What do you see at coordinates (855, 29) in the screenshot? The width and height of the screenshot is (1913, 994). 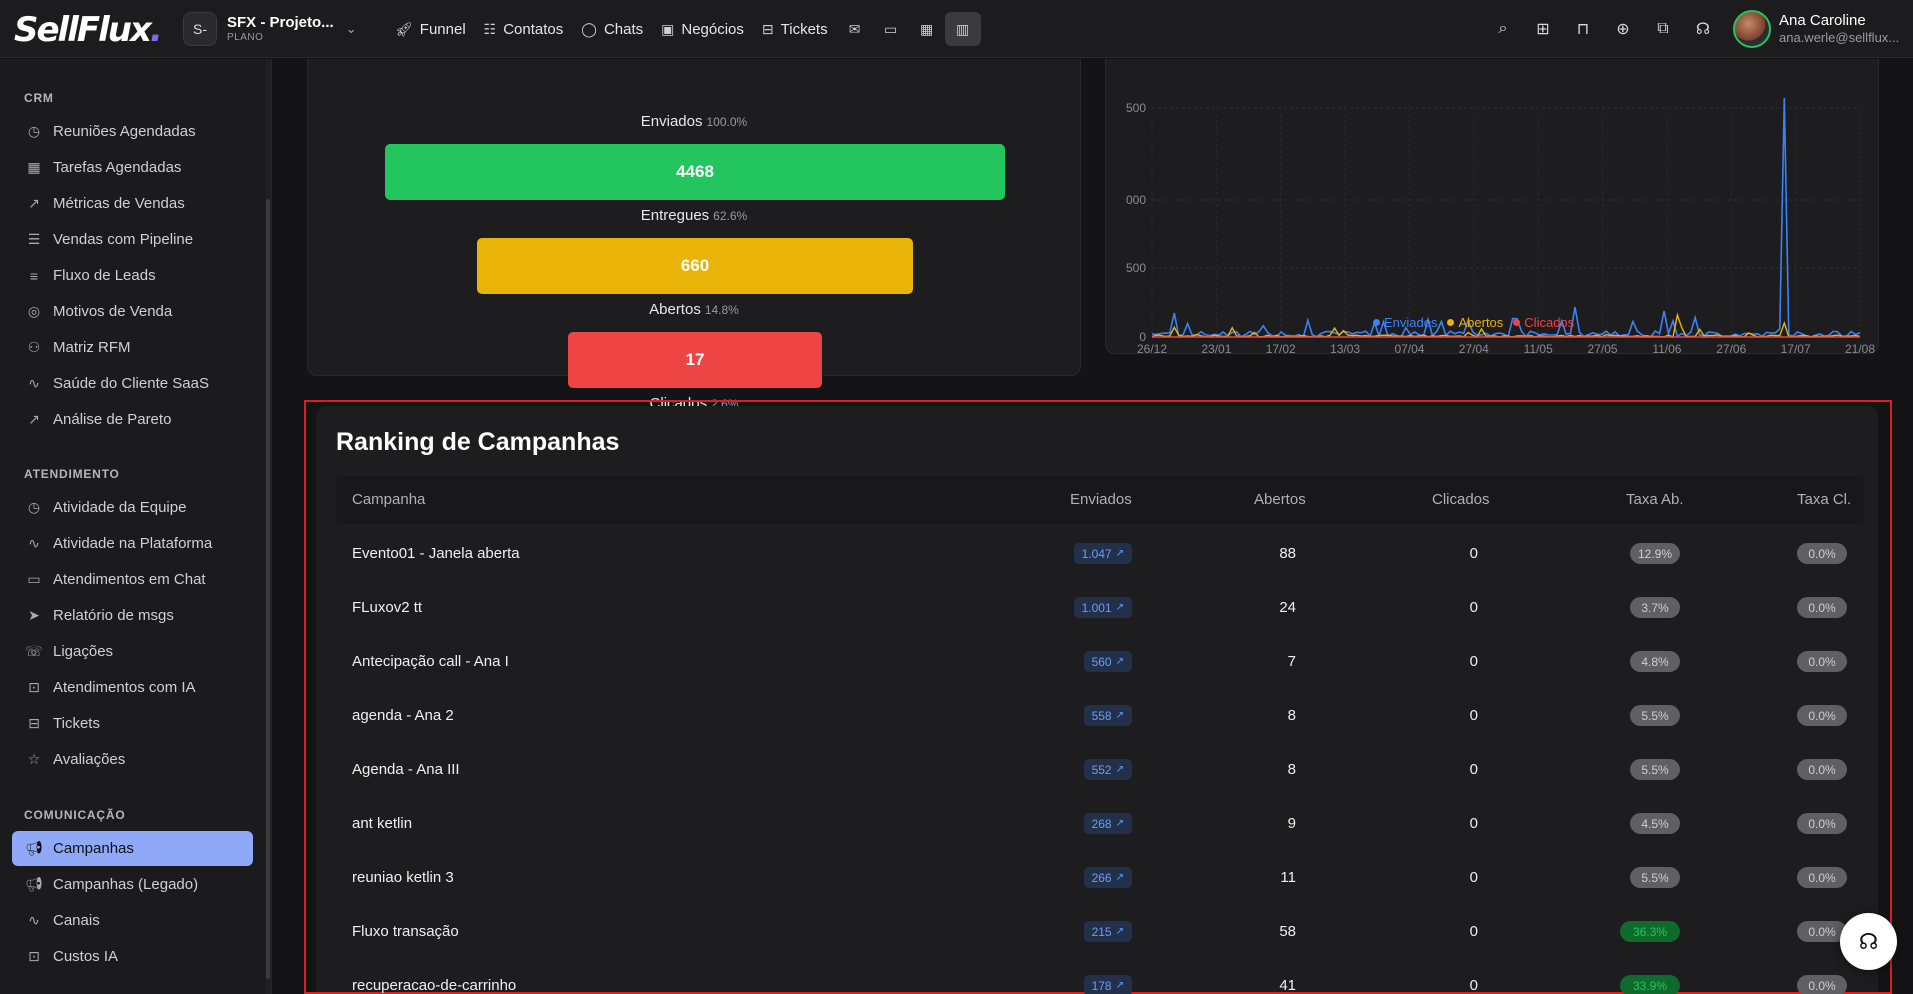 I see `mail-button: ✉` at bounding box center [855, 29].